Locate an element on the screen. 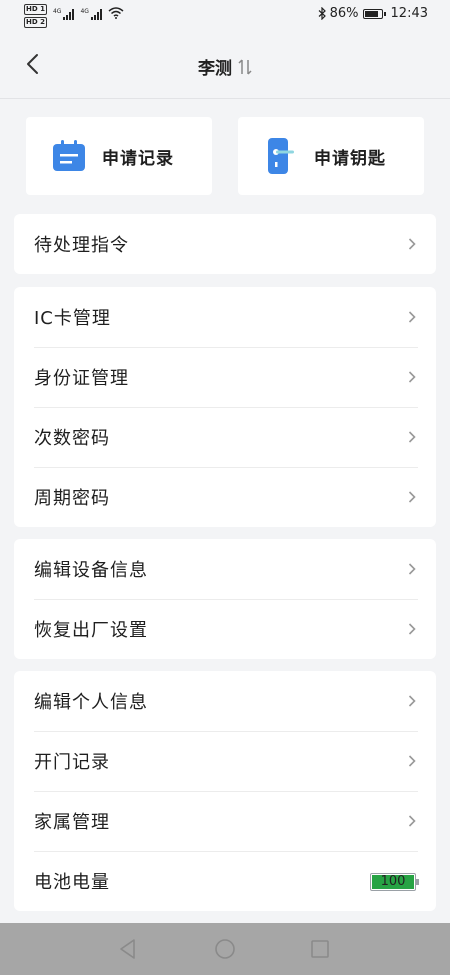 The image size is (450, 975). apply-key-card: 申请钥匙 is located at coordinates (331, 156).